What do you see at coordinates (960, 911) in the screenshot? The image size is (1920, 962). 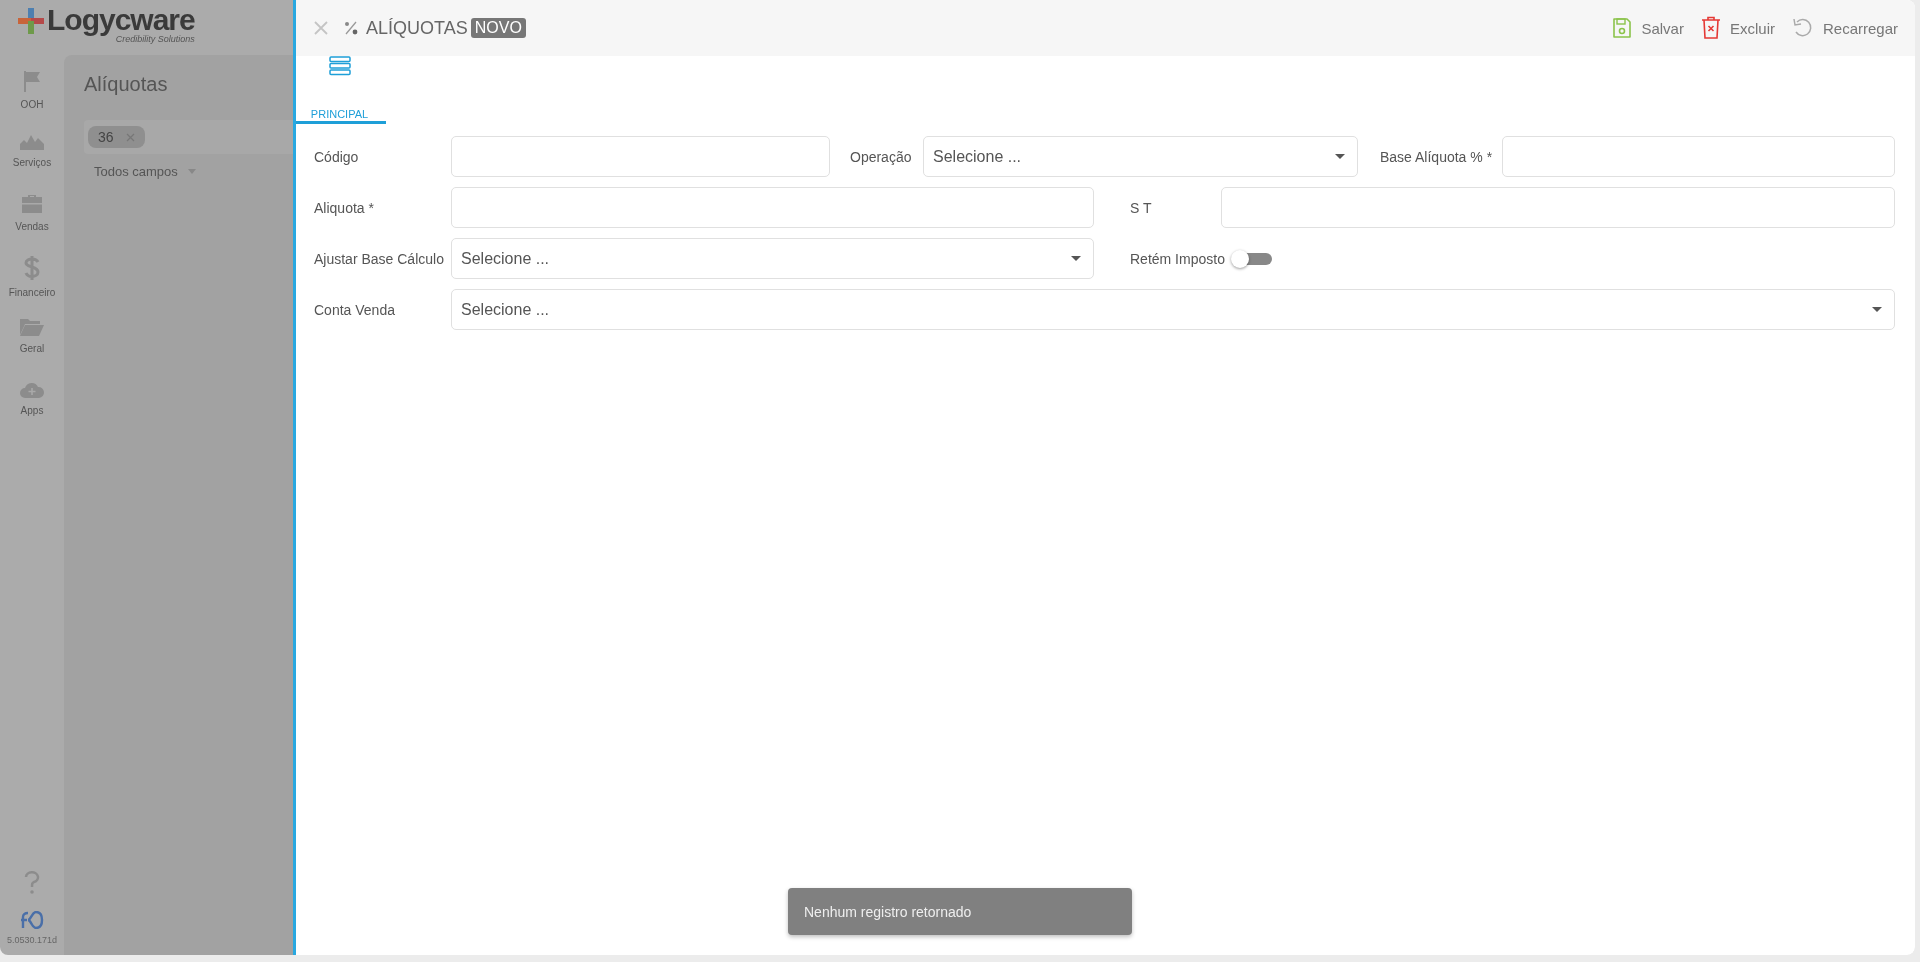 I see `toast-message: Nenhum registro retornado` at bounding box center [960, 911].